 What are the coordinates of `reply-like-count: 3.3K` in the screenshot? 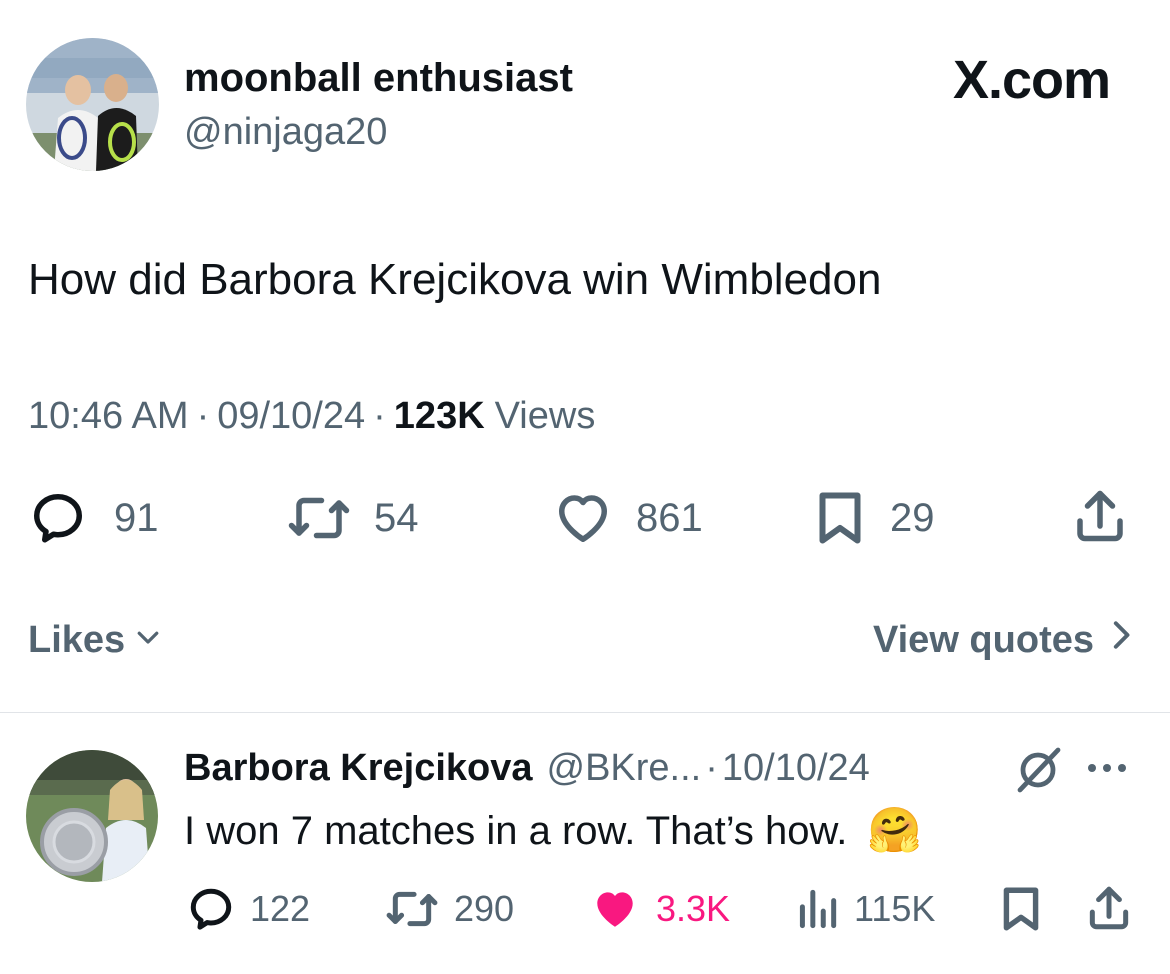 It's located at (693, 908).